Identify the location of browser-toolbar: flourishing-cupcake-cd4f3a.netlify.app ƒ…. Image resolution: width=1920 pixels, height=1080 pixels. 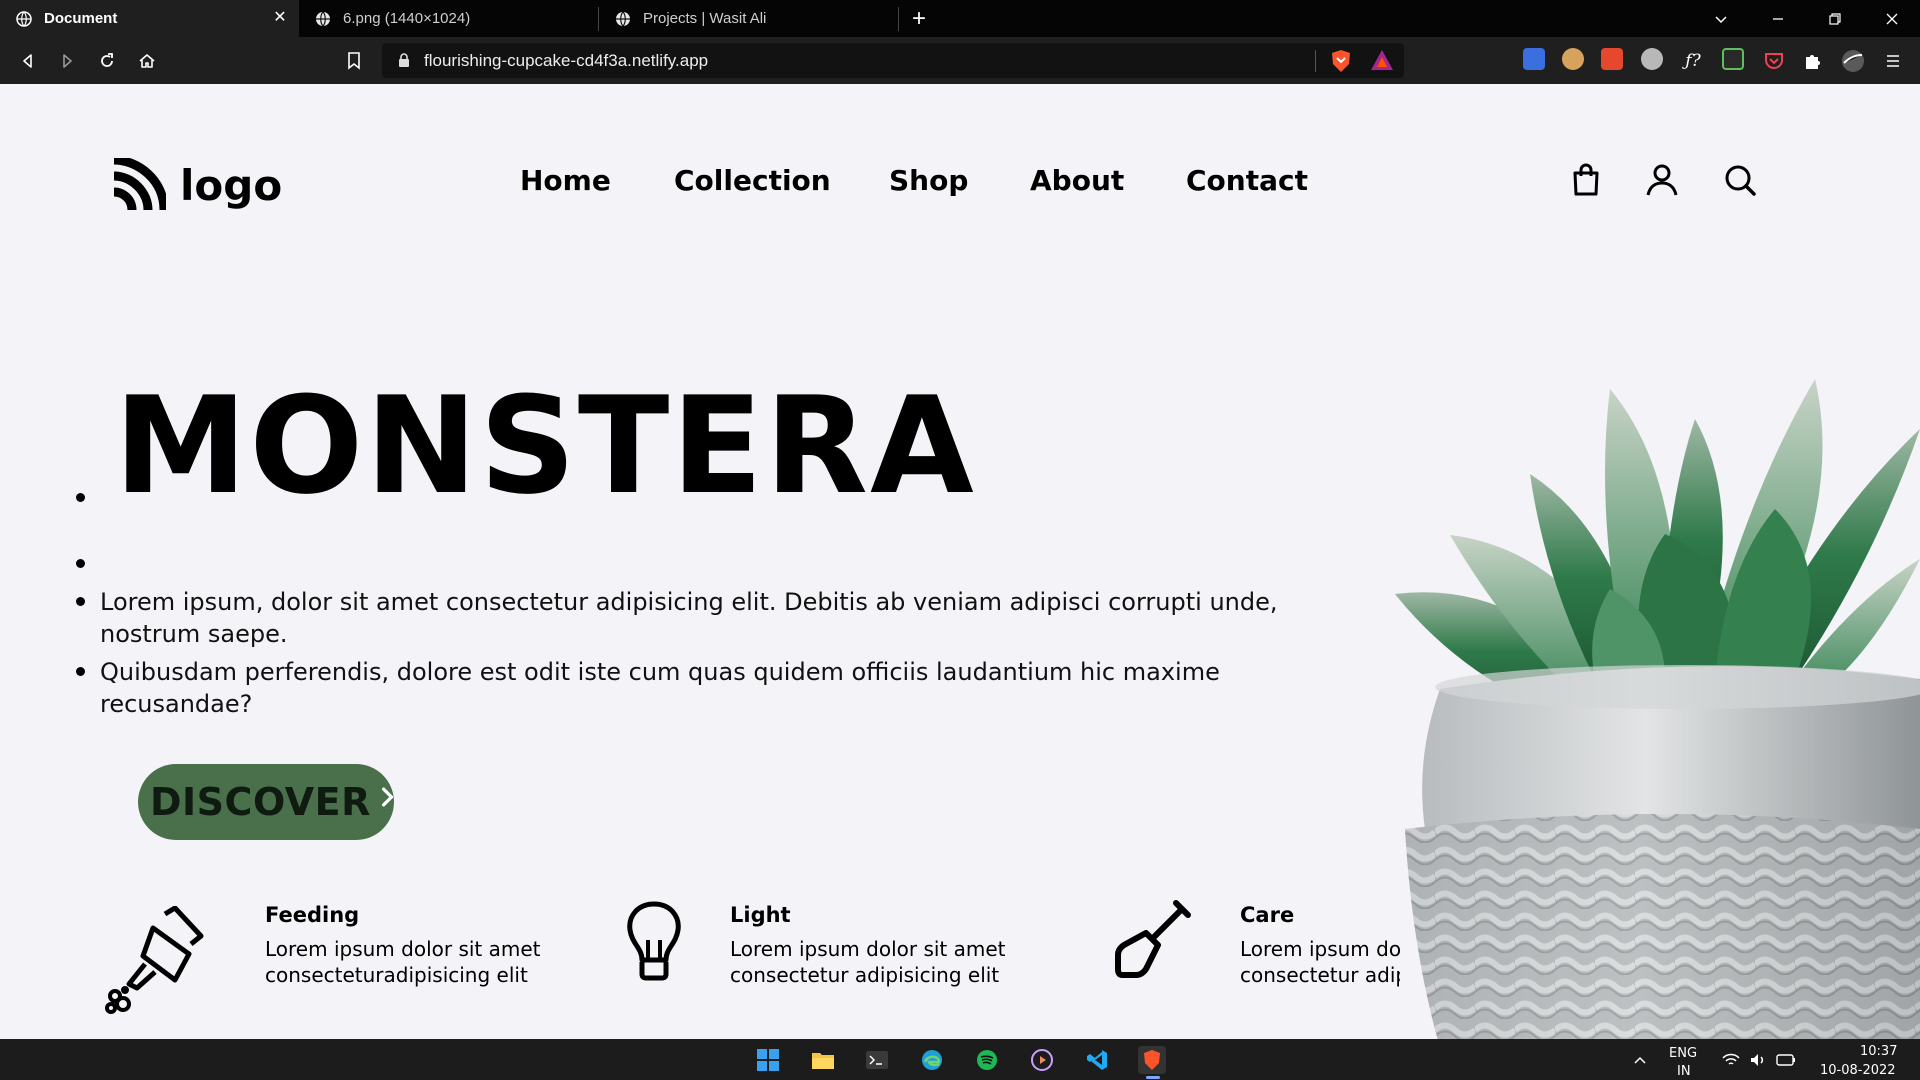
(960, 60).